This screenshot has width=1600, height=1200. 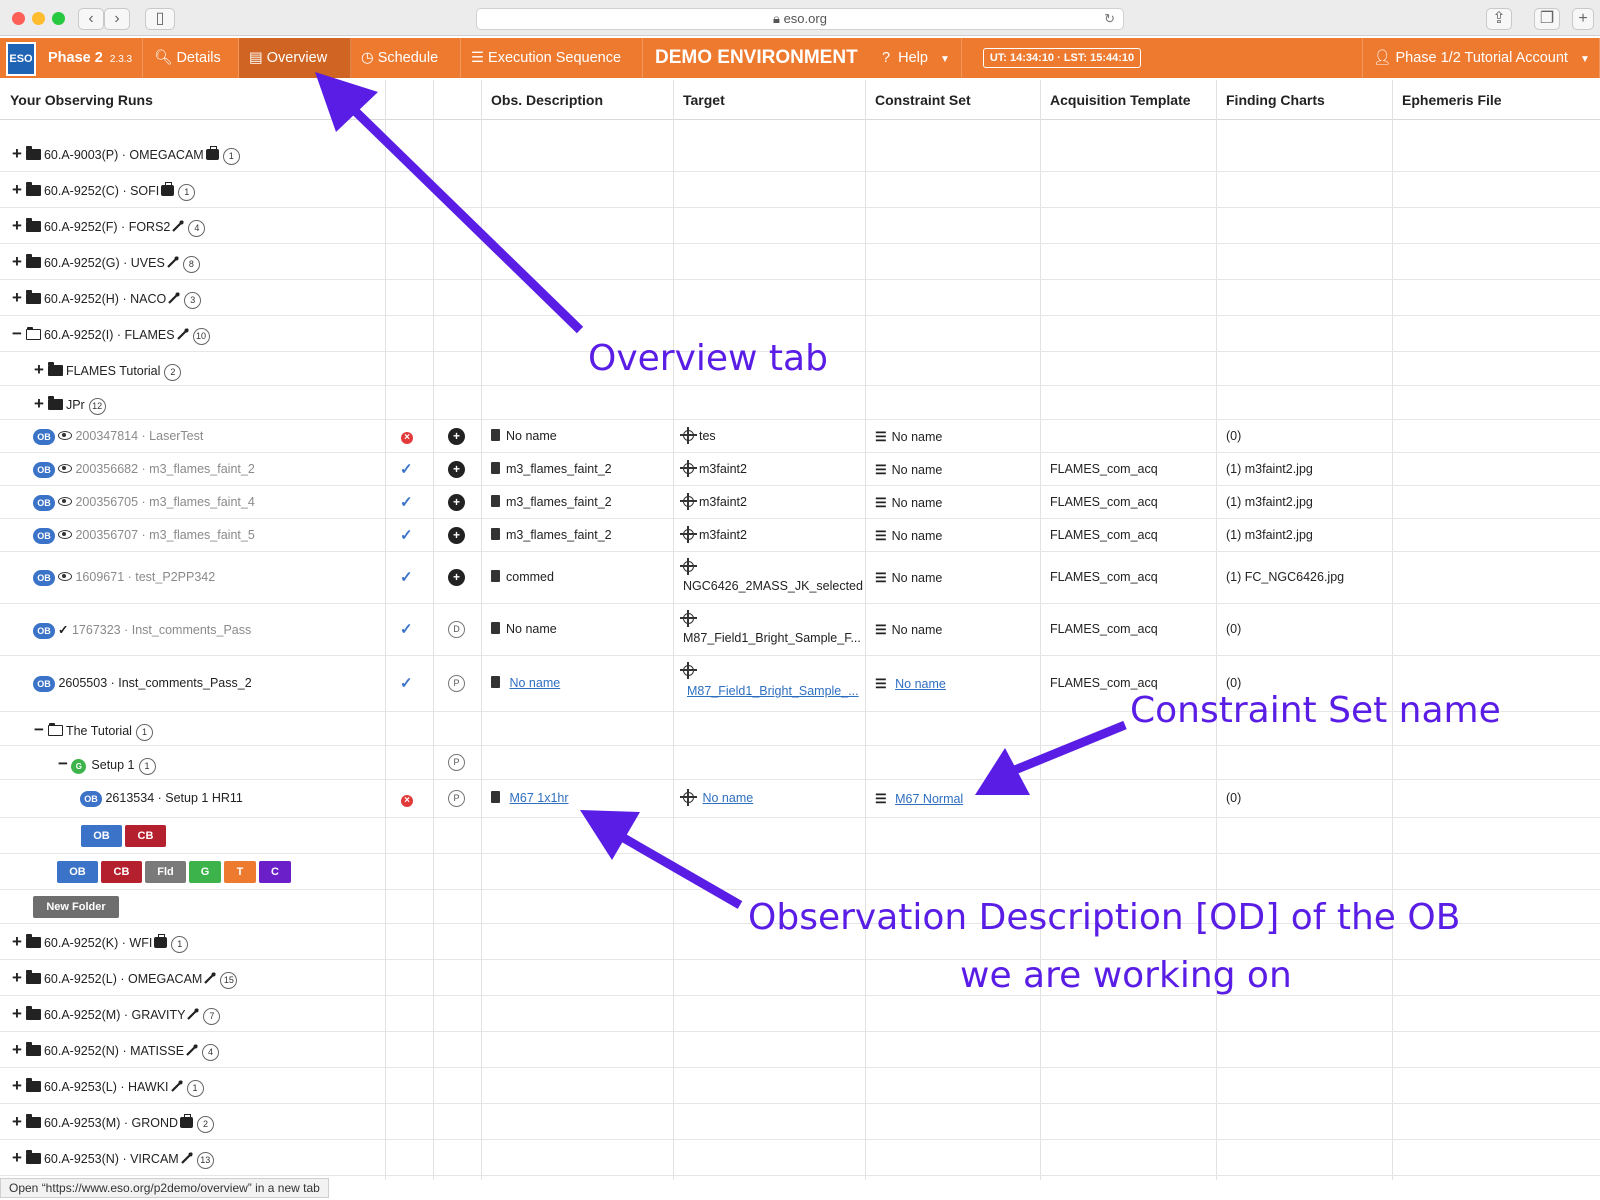 I want to click on run-row: +60.A-9252(F) · FORS2 4, so click(x=800, y=226).